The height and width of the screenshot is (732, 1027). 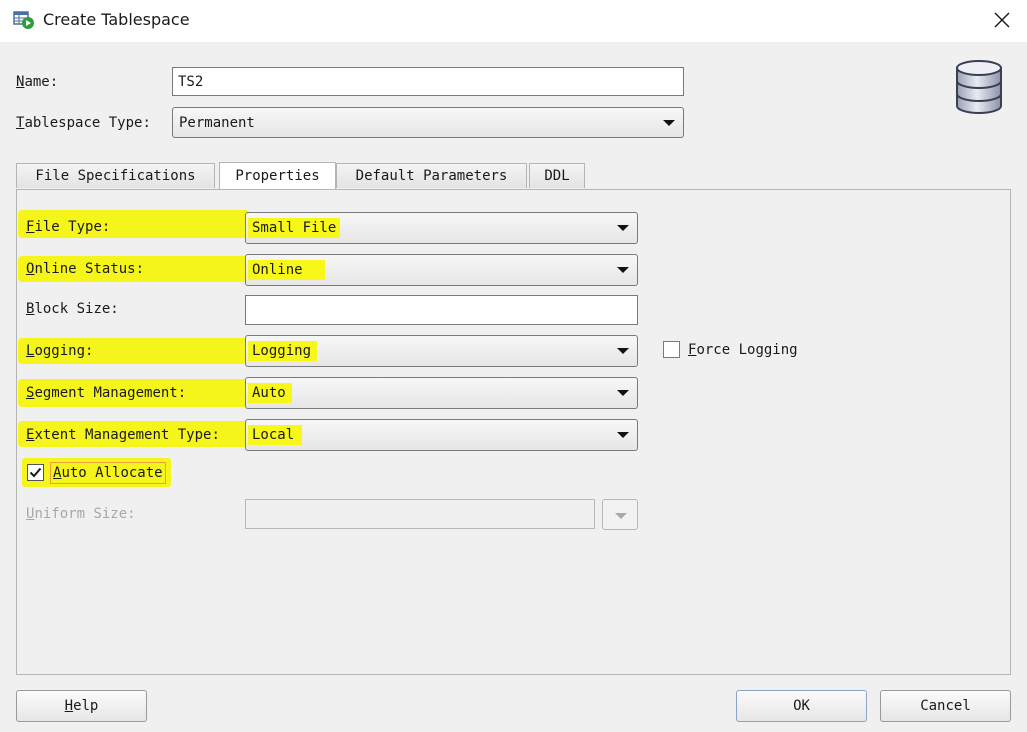 What do you see at coordinates (85, 269) in the screenshot?
I see `online-status-label: Online Status:` at bounding box center [85, 269].